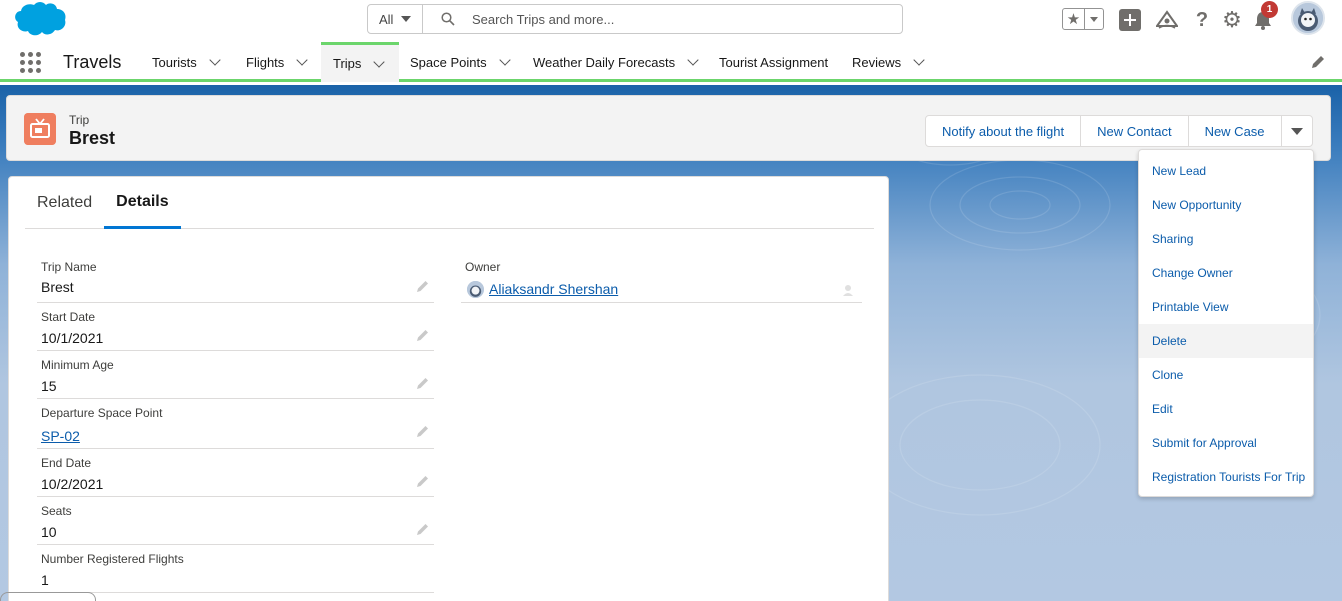 The height and width of the screenshot is (601, 1342). I want to click on field-minimum-age: Minimum Age 15, so click(235, 375).